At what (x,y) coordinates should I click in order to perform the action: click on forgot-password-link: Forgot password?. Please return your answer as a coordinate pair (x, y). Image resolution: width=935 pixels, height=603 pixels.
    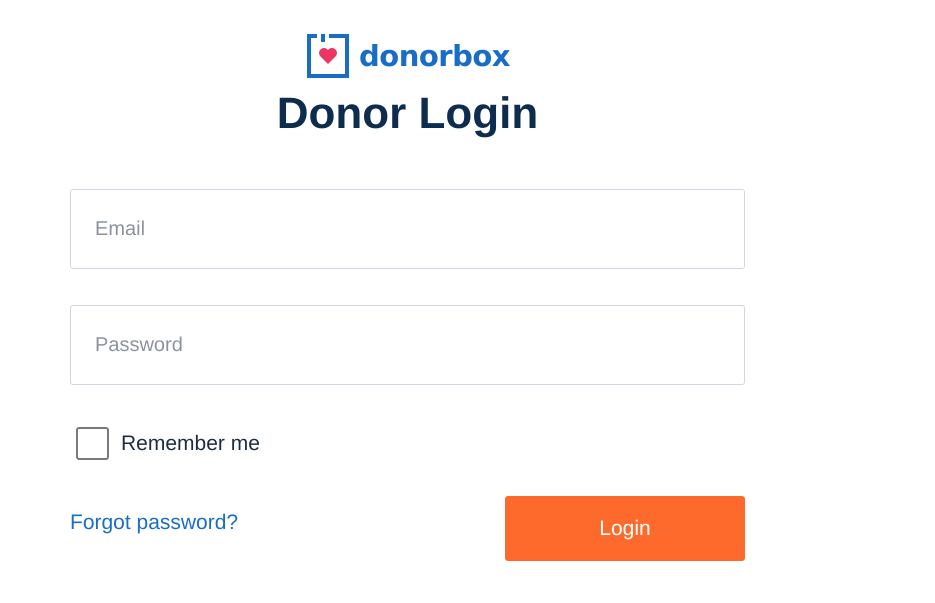
    Looking at the image, I should click on (154, 522).